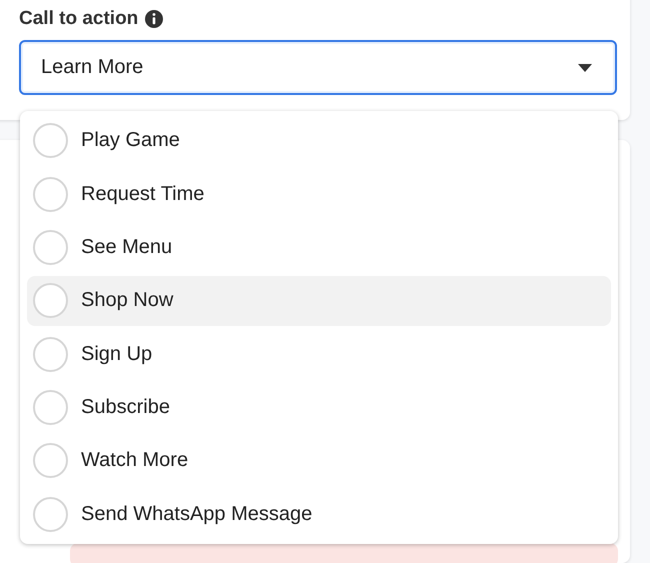  Describe the element at coordinates (319, 194) in the screenshot. I see `menu-option: Request Time` at that location.